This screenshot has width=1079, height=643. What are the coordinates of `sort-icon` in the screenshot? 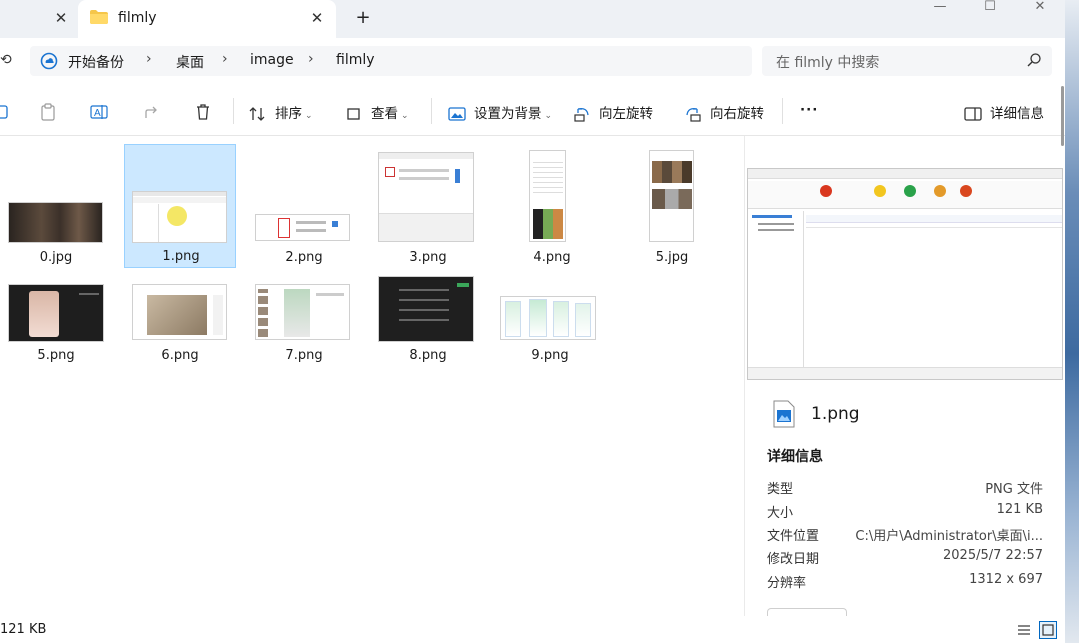 It's located at (258, 114).